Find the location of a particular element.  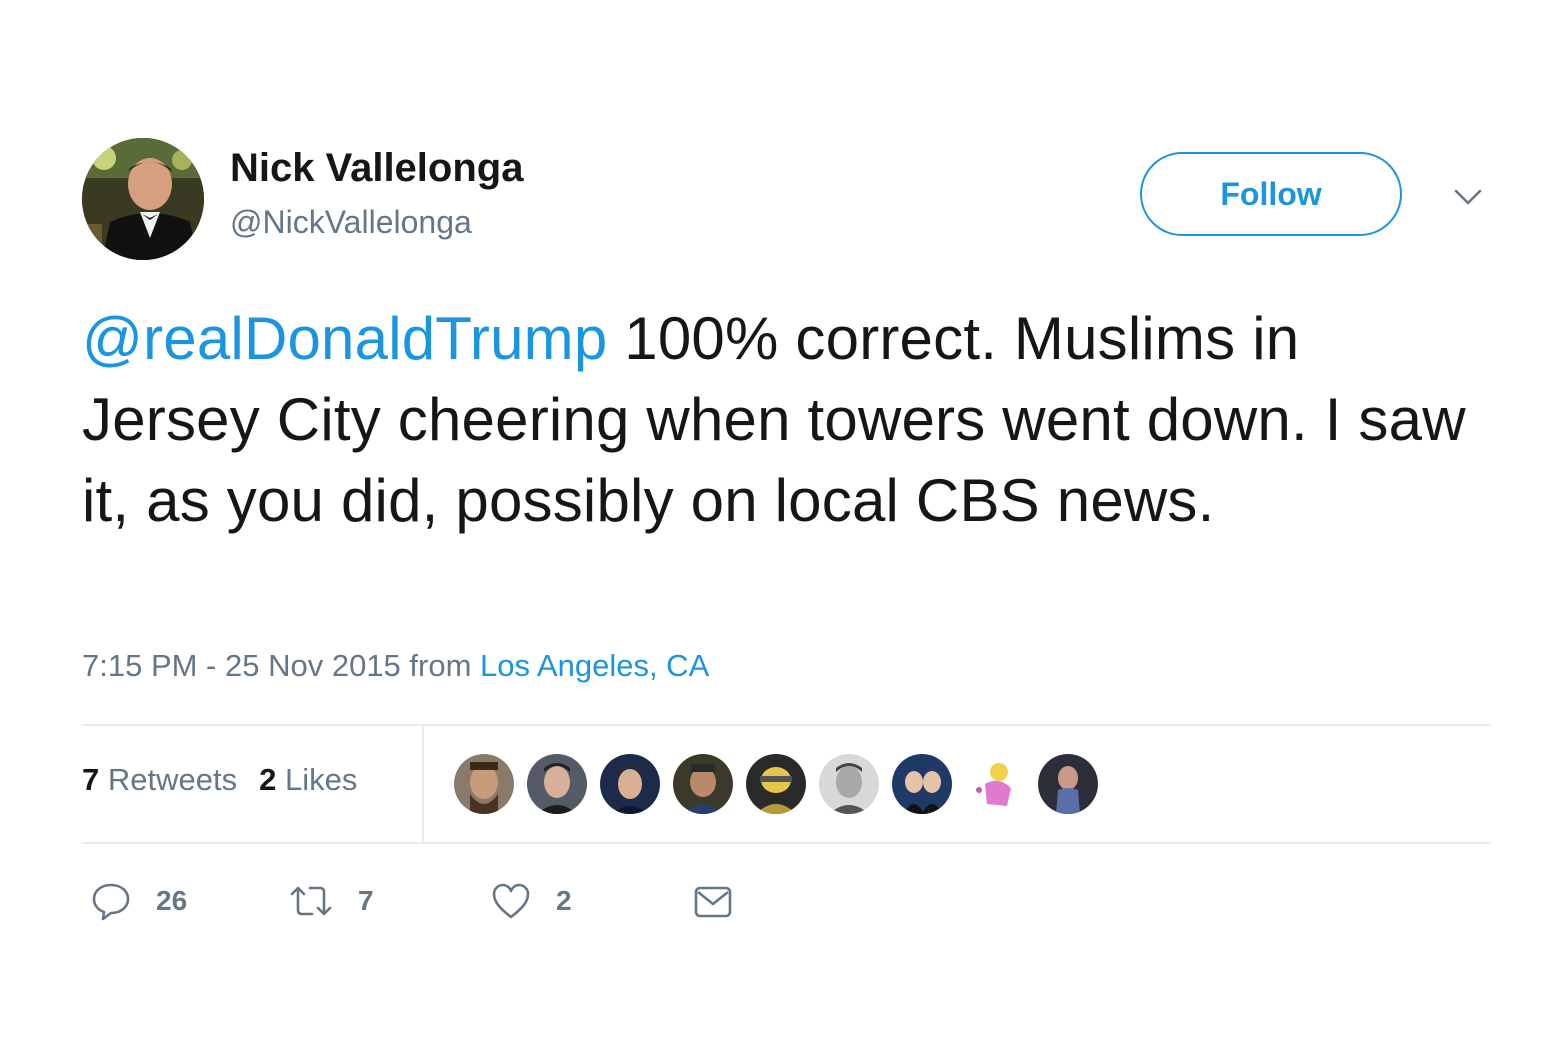

like-button: 2 is located at coordinates (531, 901).